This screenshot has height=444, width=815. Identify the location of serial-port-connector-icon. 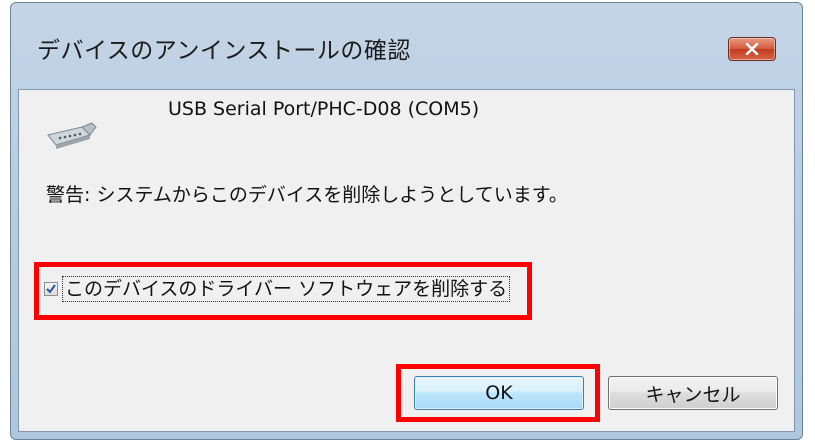
(68, 133).